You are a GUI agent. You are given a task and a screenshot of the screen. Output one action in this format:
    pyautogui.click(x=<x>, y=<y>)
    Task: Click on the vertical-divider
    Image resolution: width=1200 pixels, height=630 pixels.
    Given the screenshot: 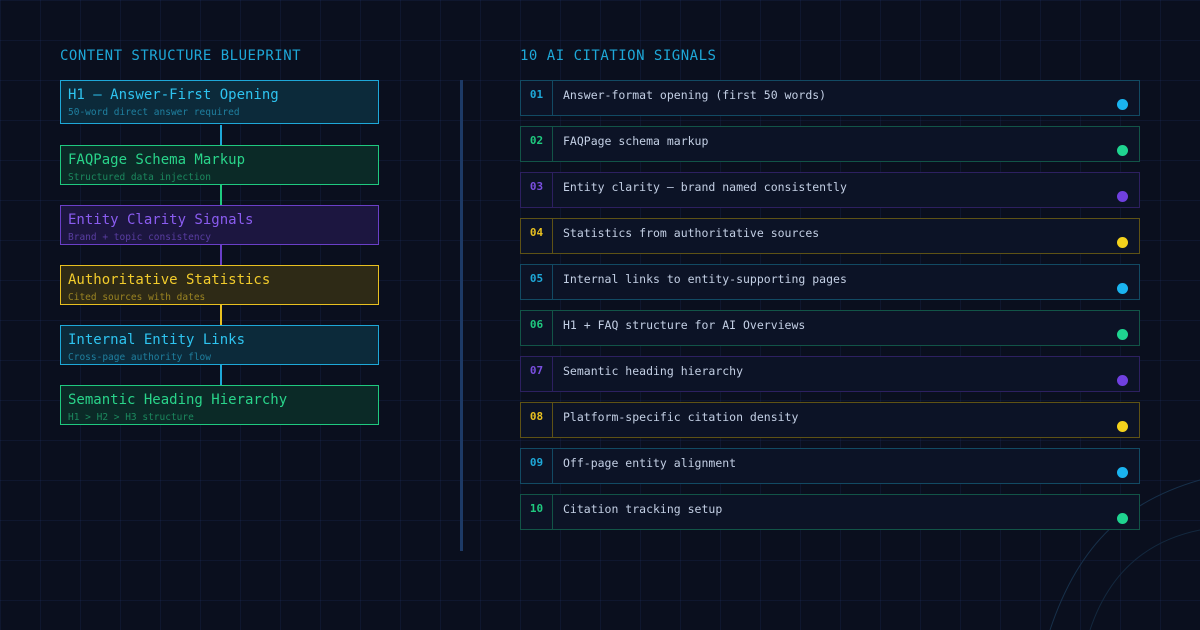 What is the action you would take?
    pyautogui.click(x=461, y=315)
    